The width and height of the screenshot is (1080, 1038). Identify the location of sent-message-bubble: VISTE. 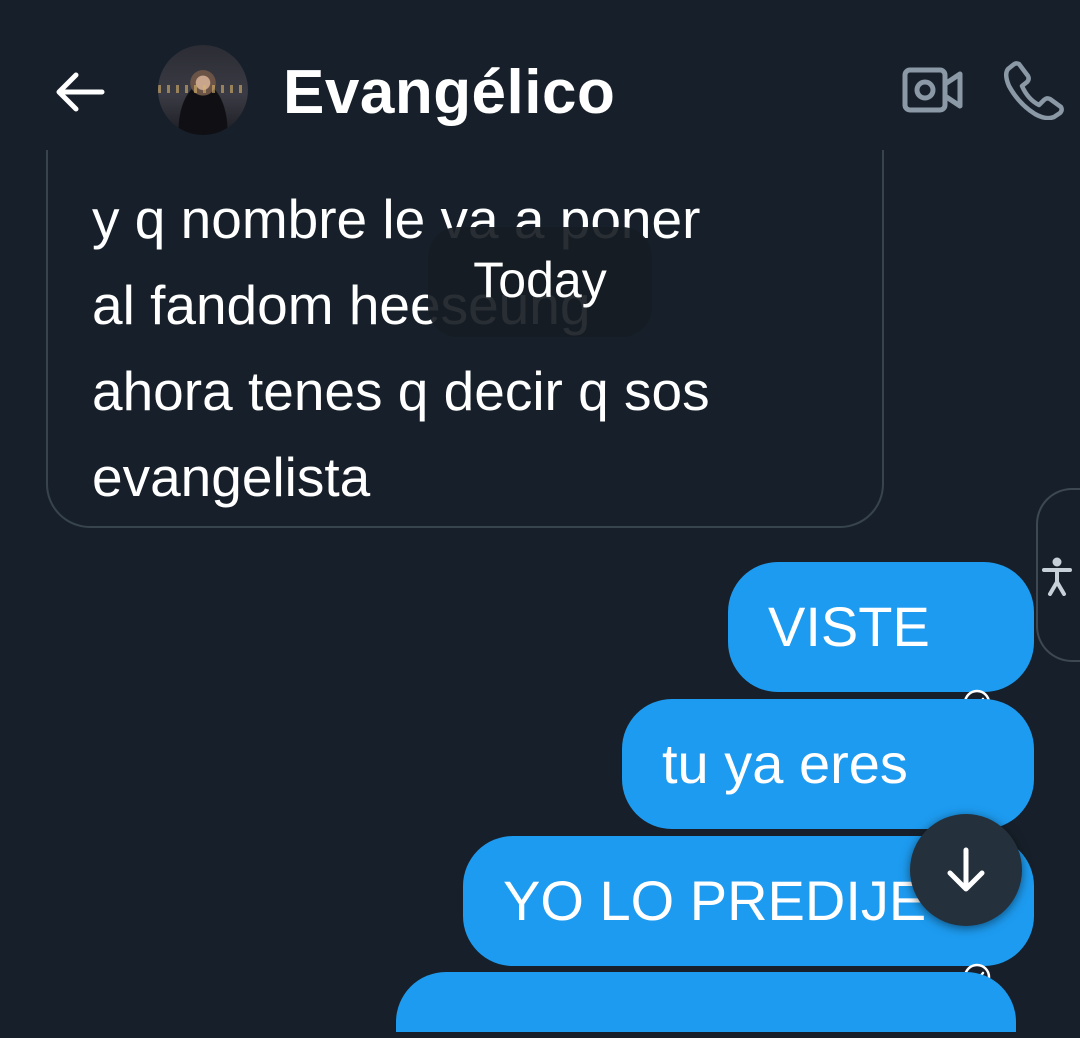
(881, 639).